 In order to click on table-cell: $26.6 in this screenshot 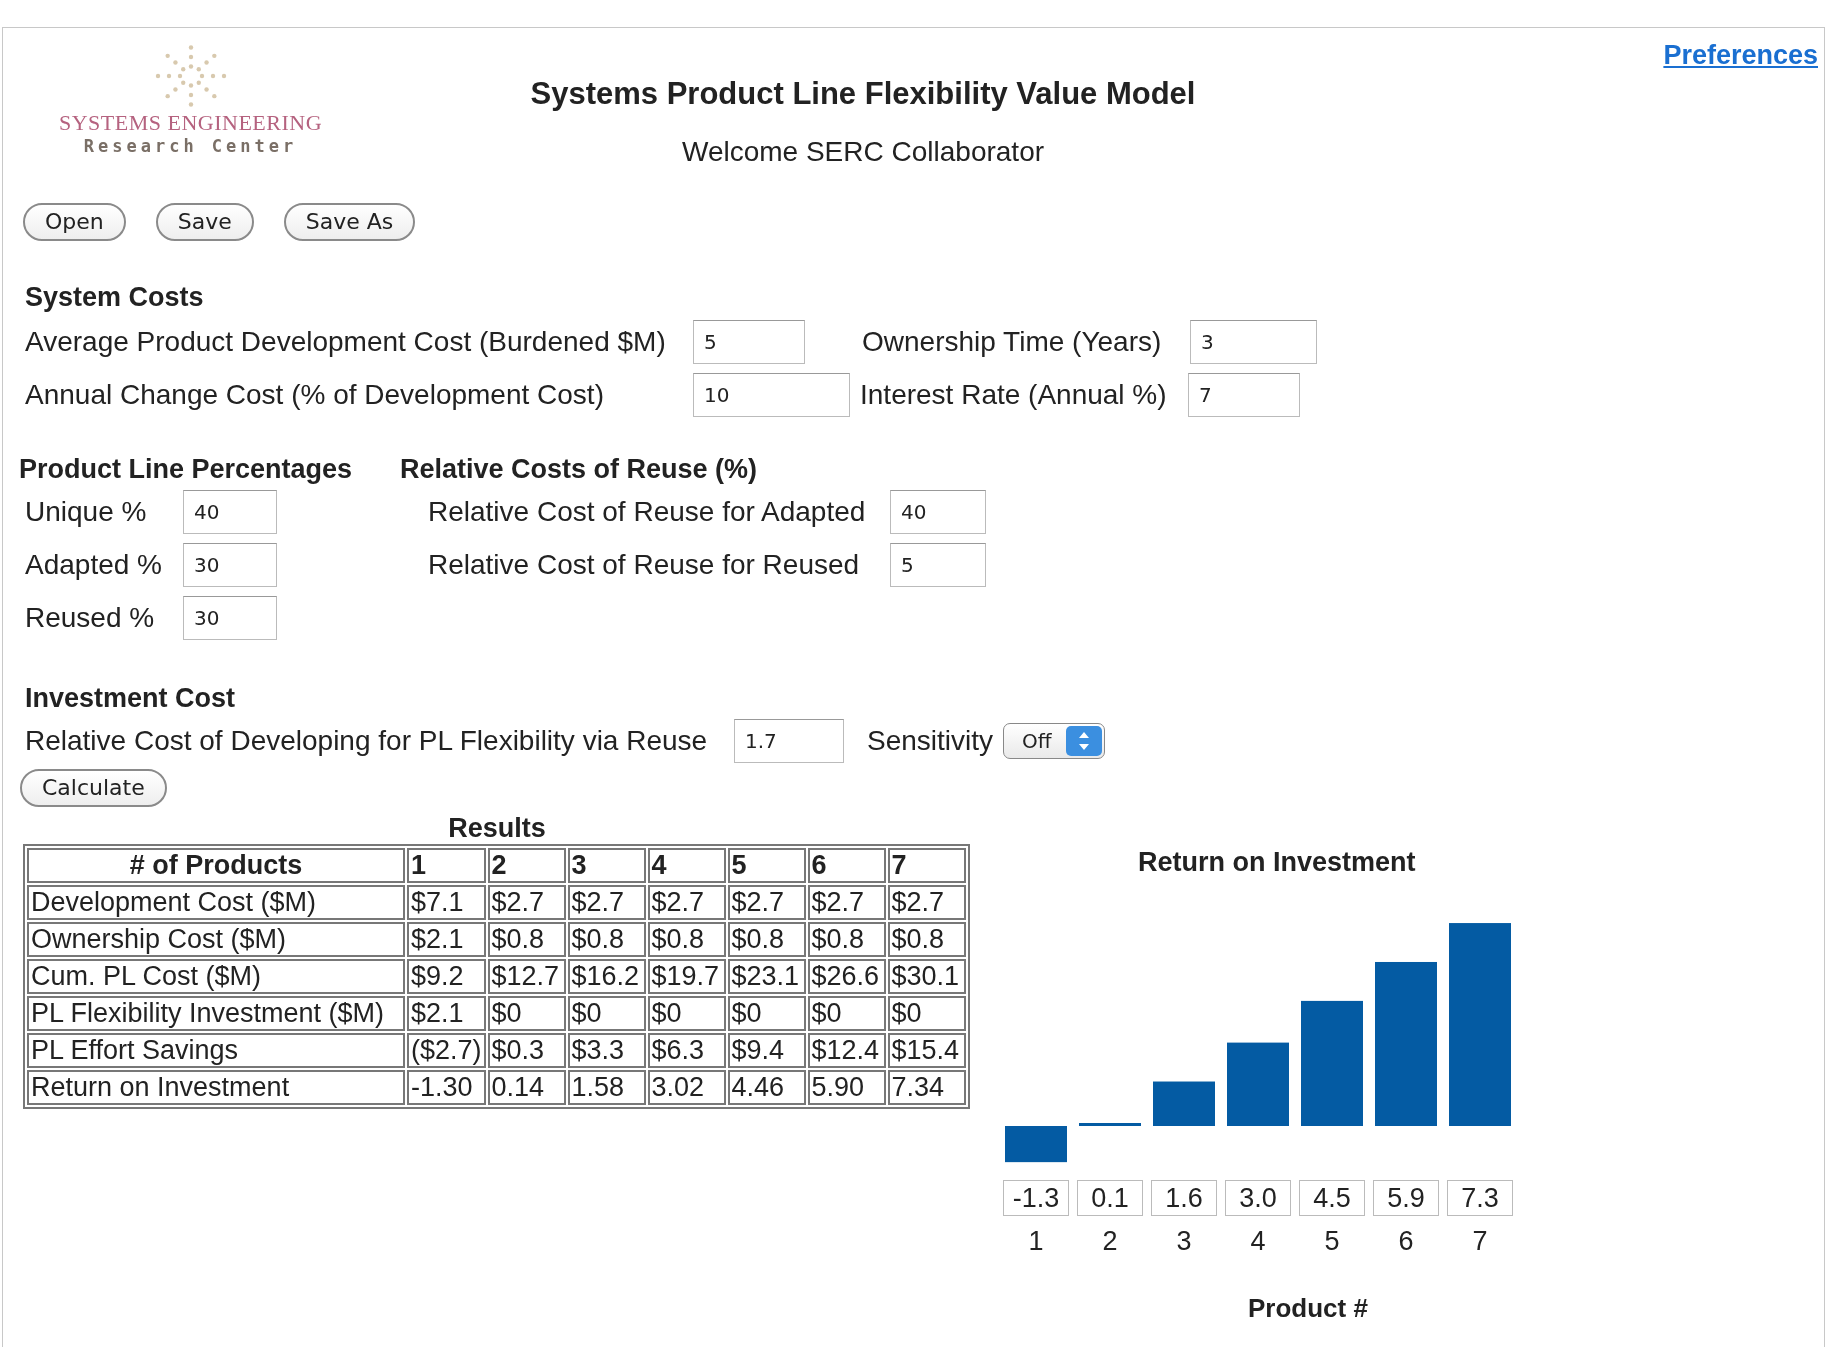, I will do `click(846, 976)`.